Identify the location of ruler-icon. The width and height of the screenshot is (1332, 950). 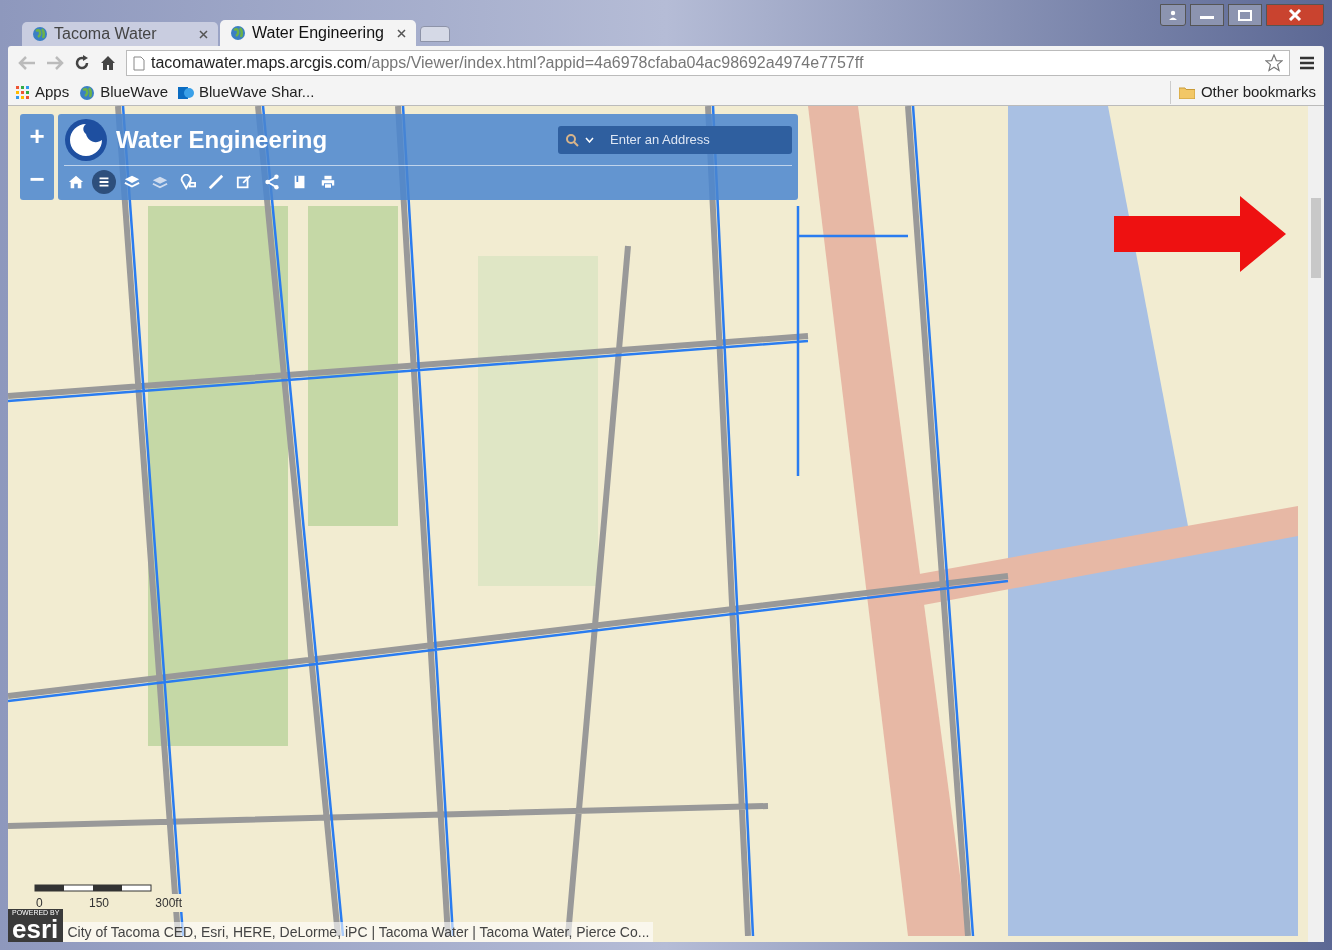
(216, 182).